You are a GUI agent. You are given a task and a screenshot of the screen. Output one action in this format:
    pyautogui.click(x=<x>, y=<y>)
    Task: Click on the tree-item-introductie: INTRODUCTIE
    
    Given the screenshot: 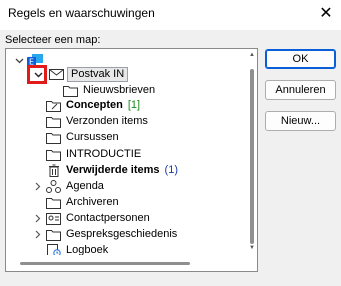 What is the action you would take?
    pyautogui.click(x=93, y=154)
    